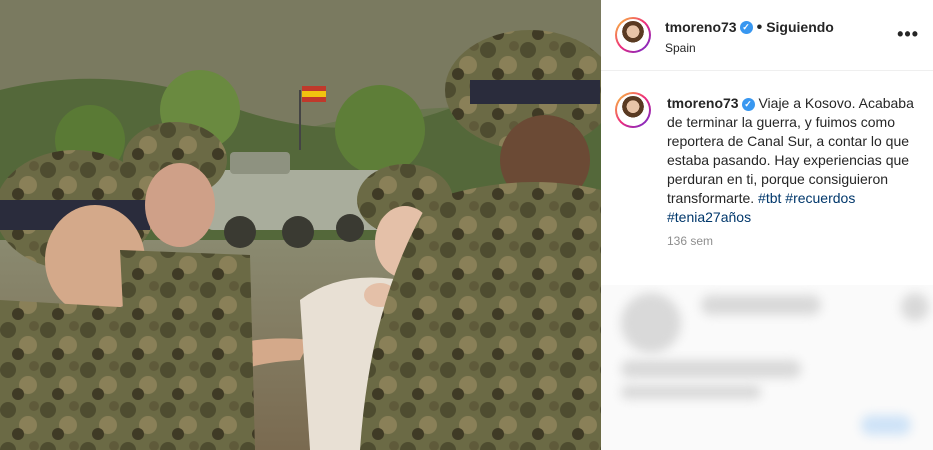  What do you see at coordinates (709, 217) in the screenshot?
I see `hashtag-tenia27anos: #tenia27años` at bounding box center [709, 217].